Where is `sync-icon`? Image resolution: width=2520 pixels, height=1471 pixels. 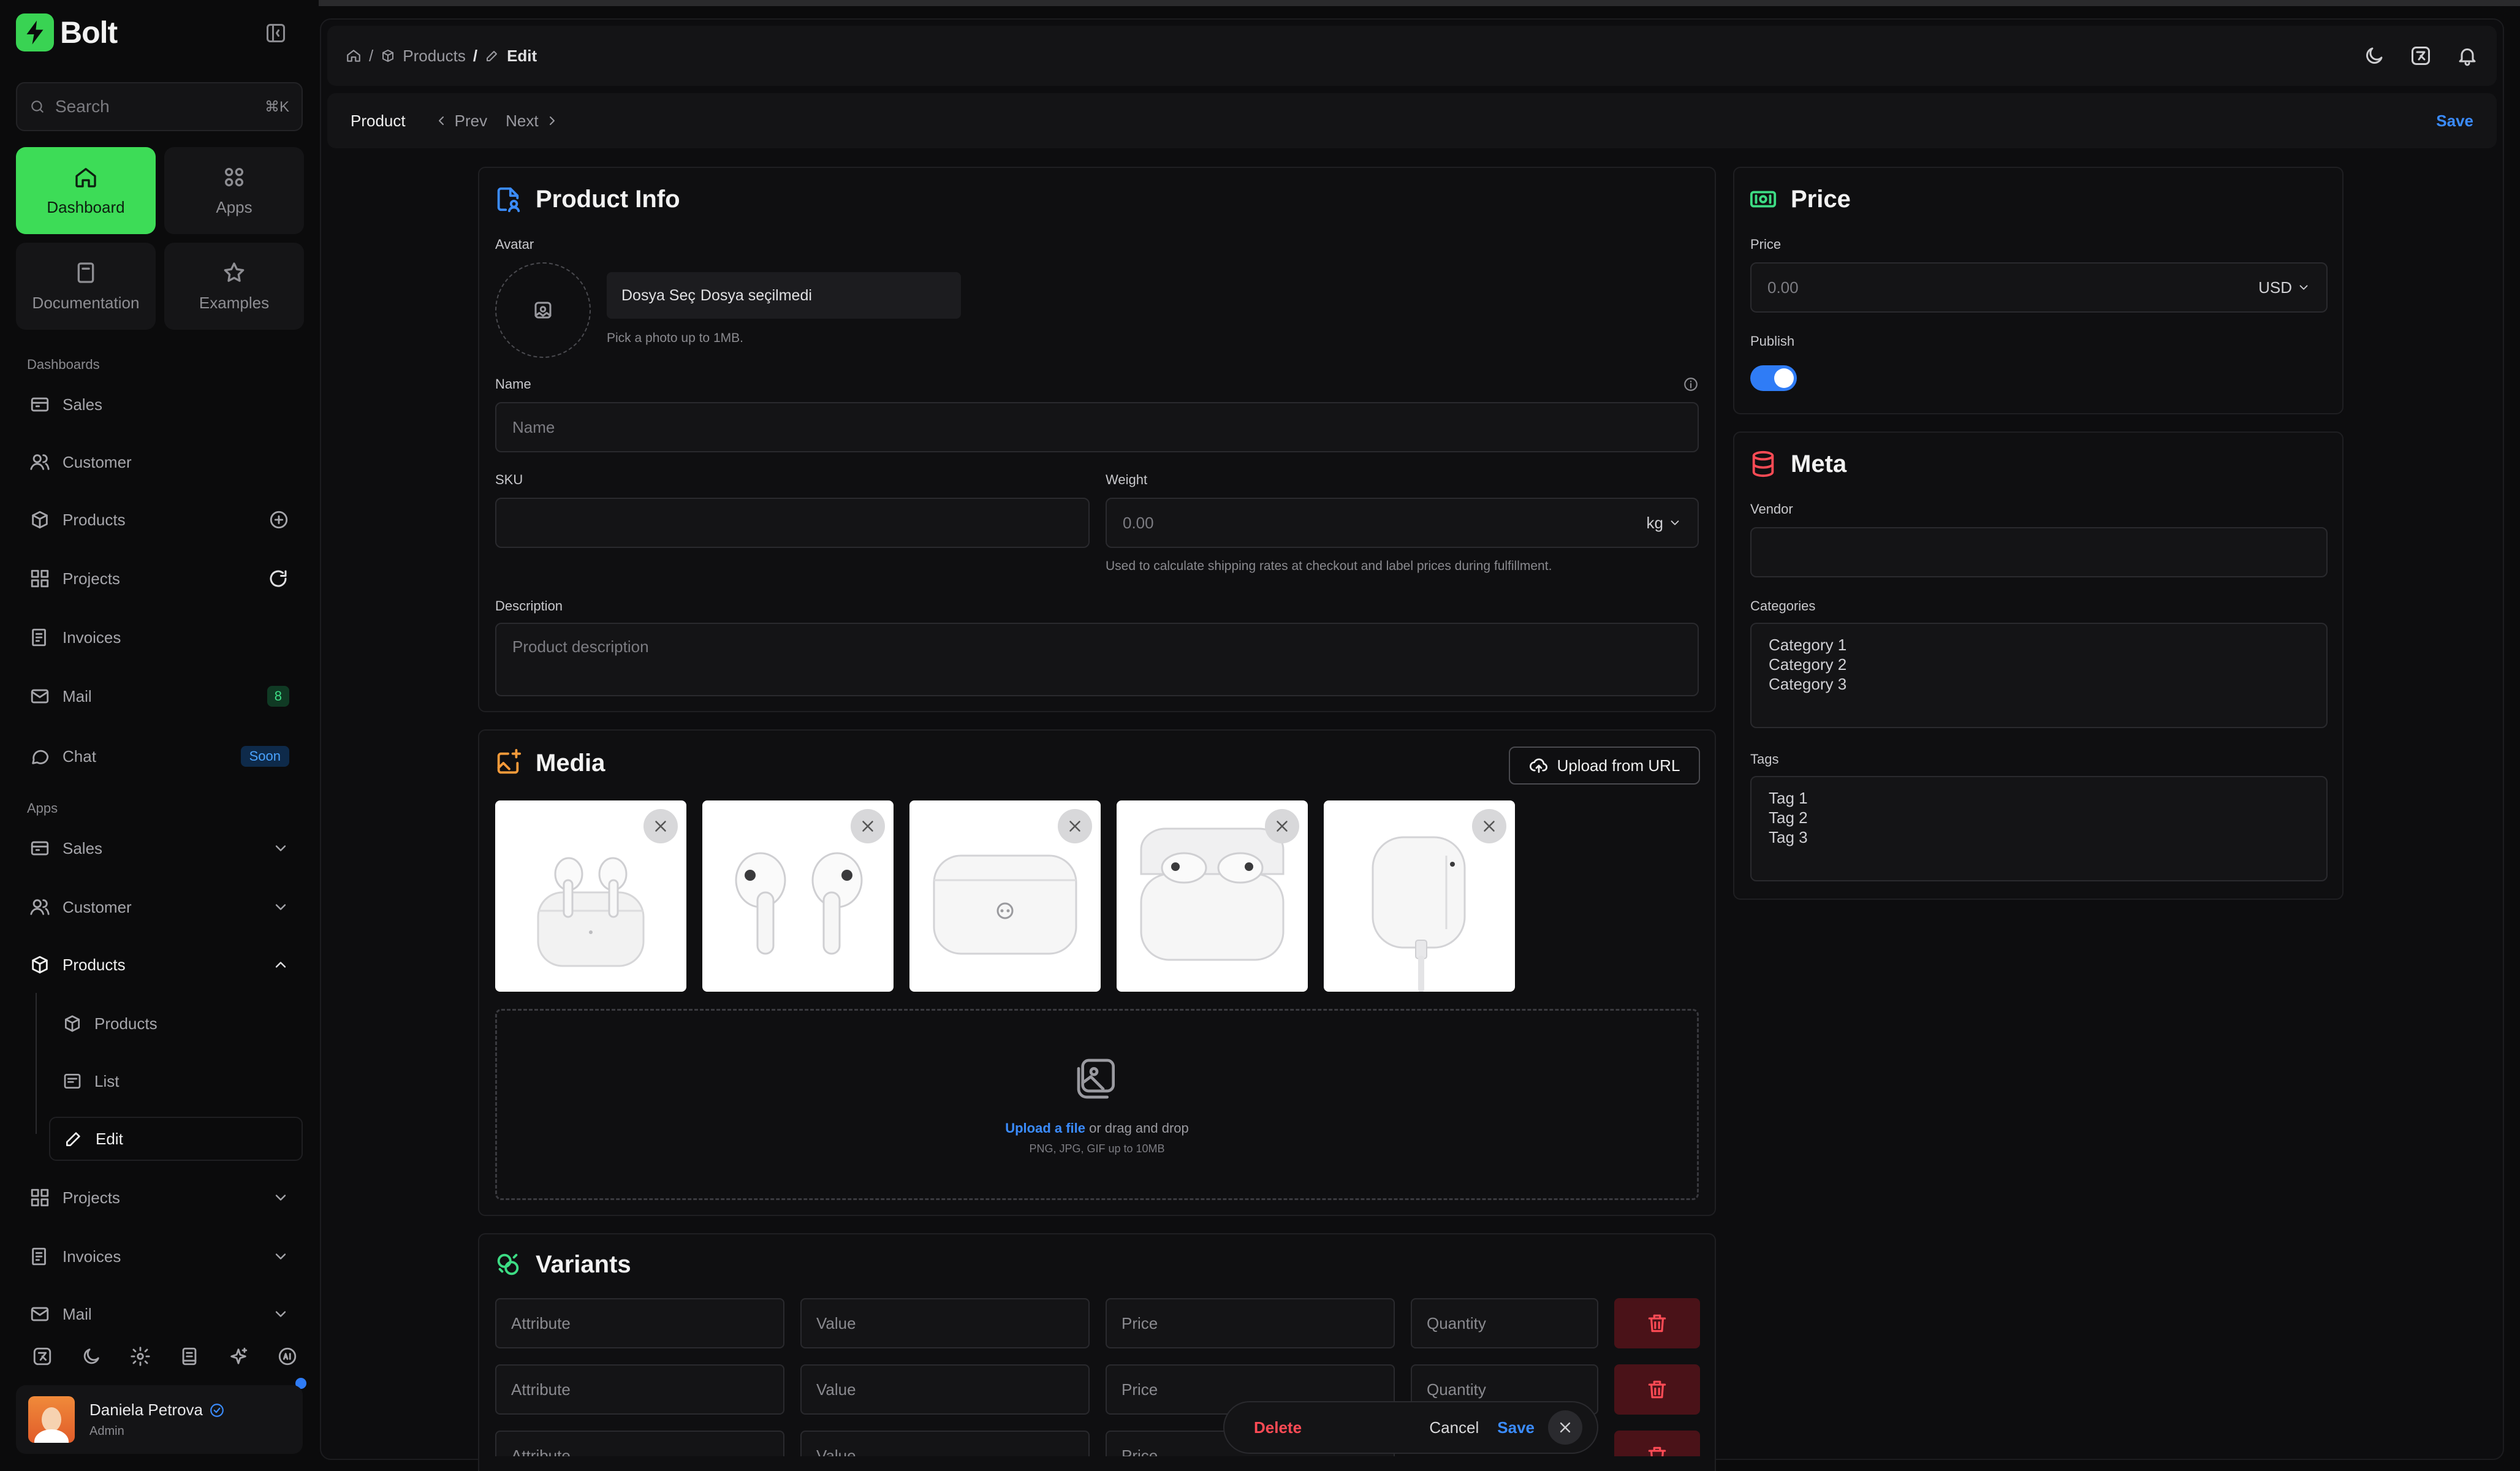
sync-icon is located at coordinates (278, 579).